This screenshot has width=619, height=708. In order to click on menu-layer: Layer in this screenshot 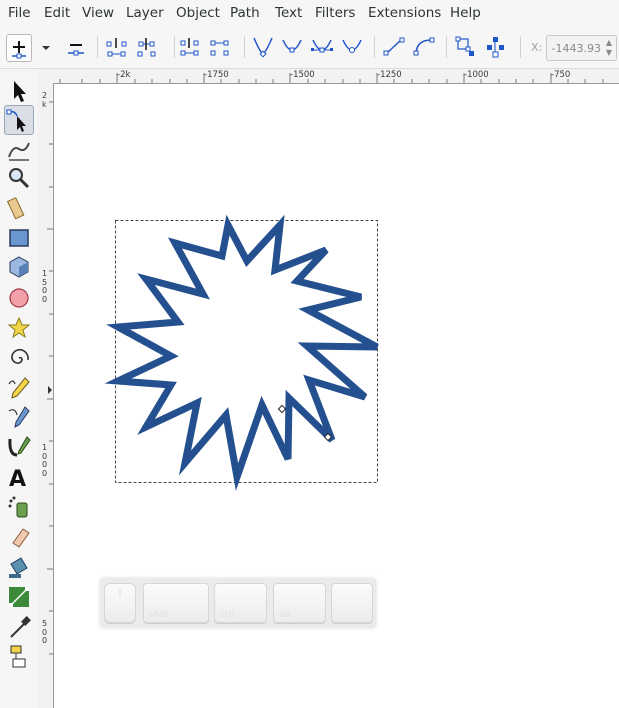, I will do `click(145, 13)`.